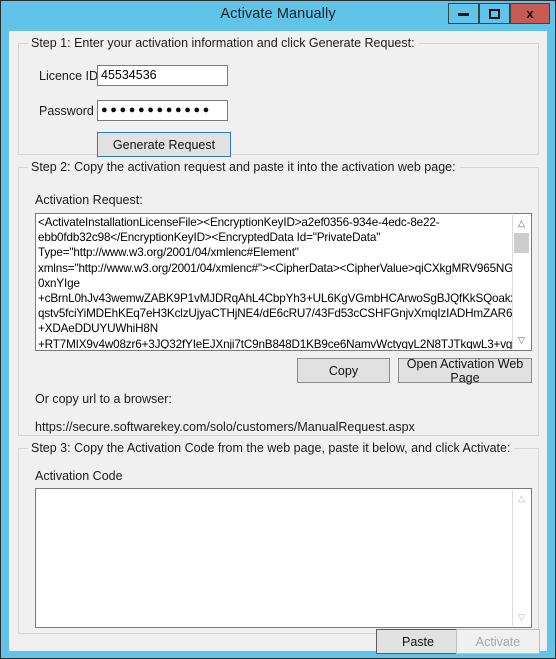 The image size is (556, 659). I want to click on minimize-icon, so click(463, 14).